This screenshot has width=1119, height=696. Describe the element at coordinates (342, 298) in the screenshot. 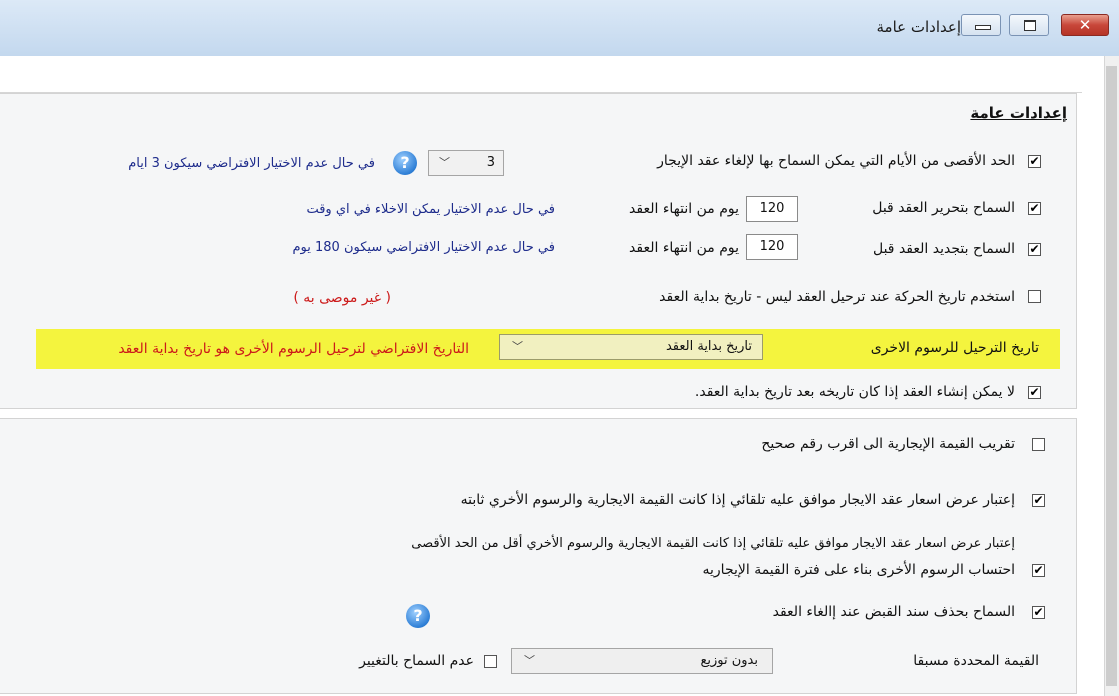

I see `not-recommended-warning: ( غير موصى به )` at that location.